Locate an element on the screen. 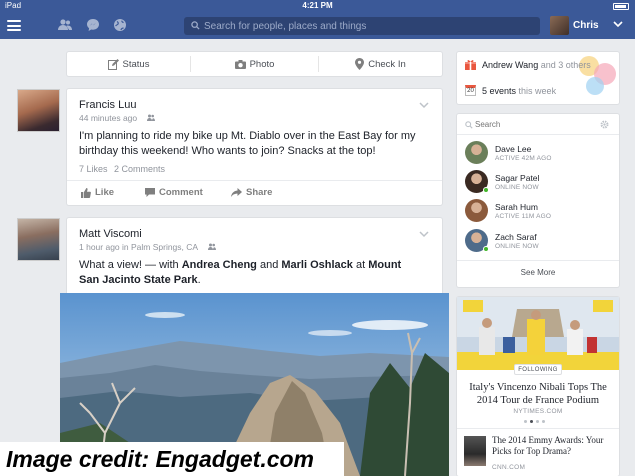 This screenshot has height=476, width=635. camera-icon is located at coordinates (240, 64).